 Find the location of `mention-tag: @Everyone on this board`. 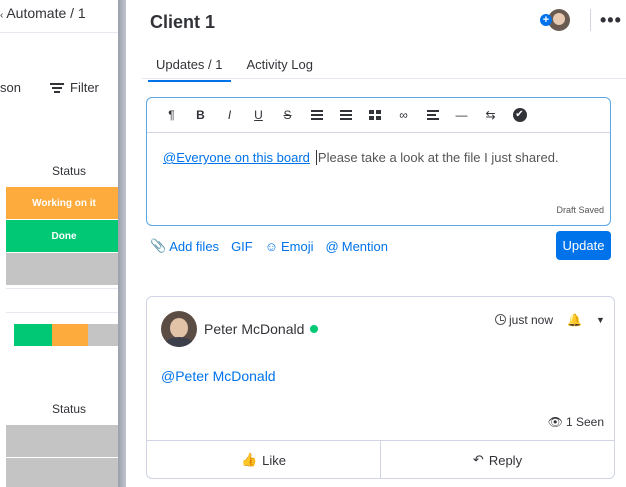

mention-tag: @Everyone on this board is located at coordinates (236, 157).